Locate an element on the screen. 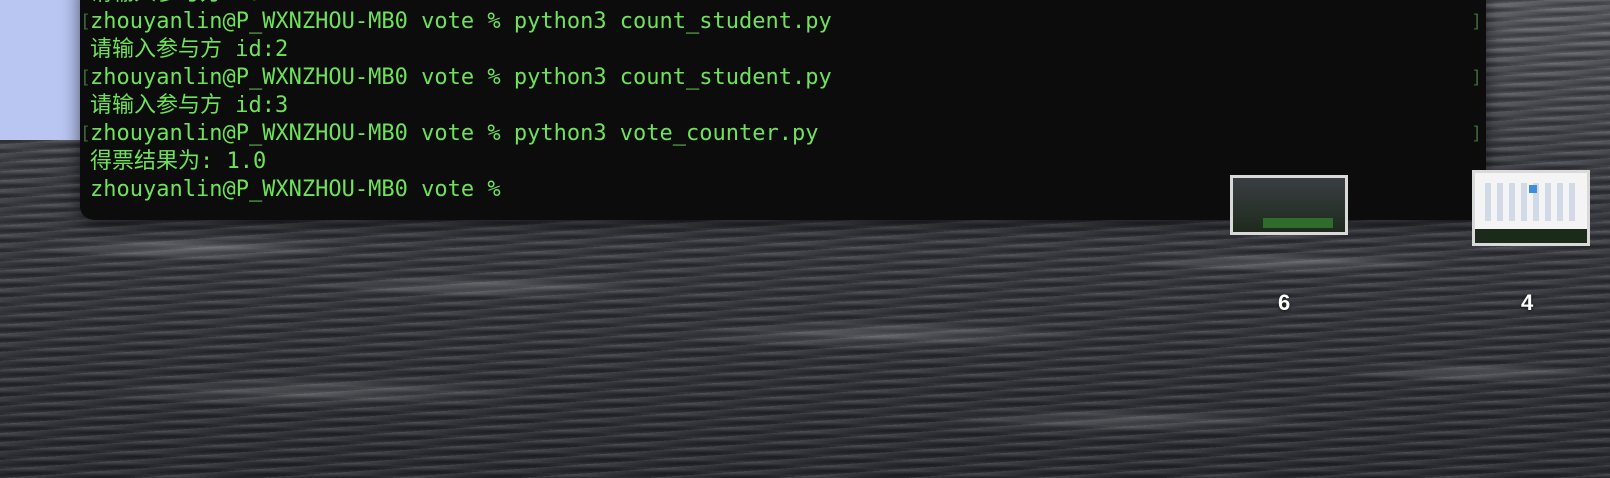 Image resolution: width=1610 pixels, height=478 pixels. terminal-line-text: zhouyanlin@P_WXNZHOU-MB0 vote % is located at coordinates (302, 189).